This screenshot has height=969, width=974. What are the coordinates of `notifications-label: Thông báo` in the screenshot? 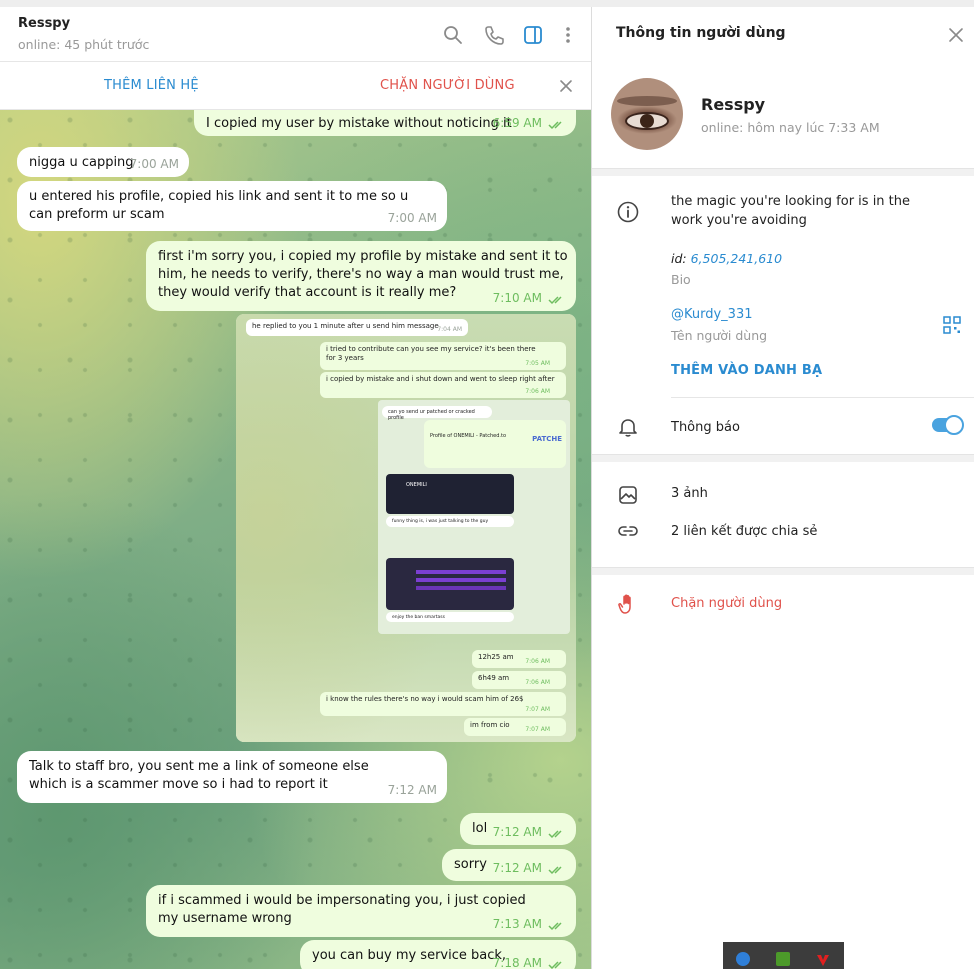 It's located at (705, 427).